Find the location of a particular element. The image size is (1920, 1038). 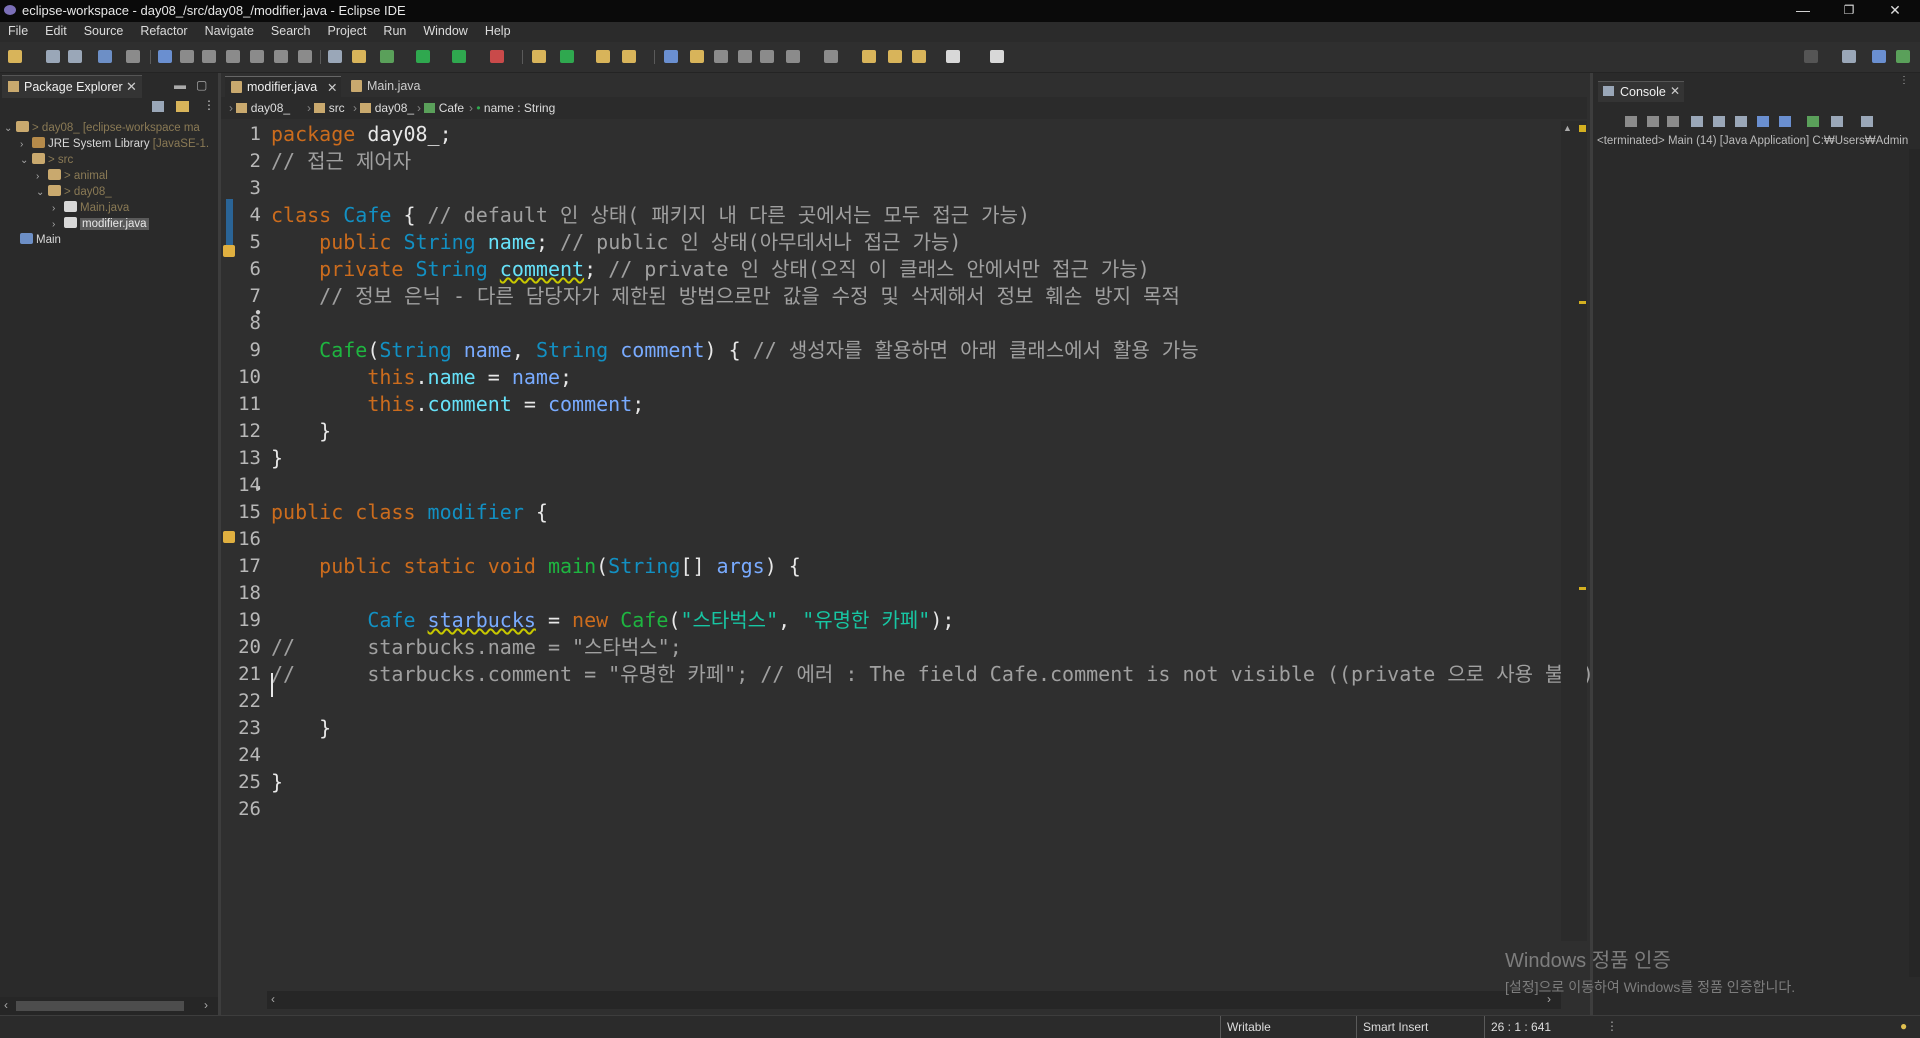

tree-item-src: ⌄ > src is located at coordinates (46, 161).